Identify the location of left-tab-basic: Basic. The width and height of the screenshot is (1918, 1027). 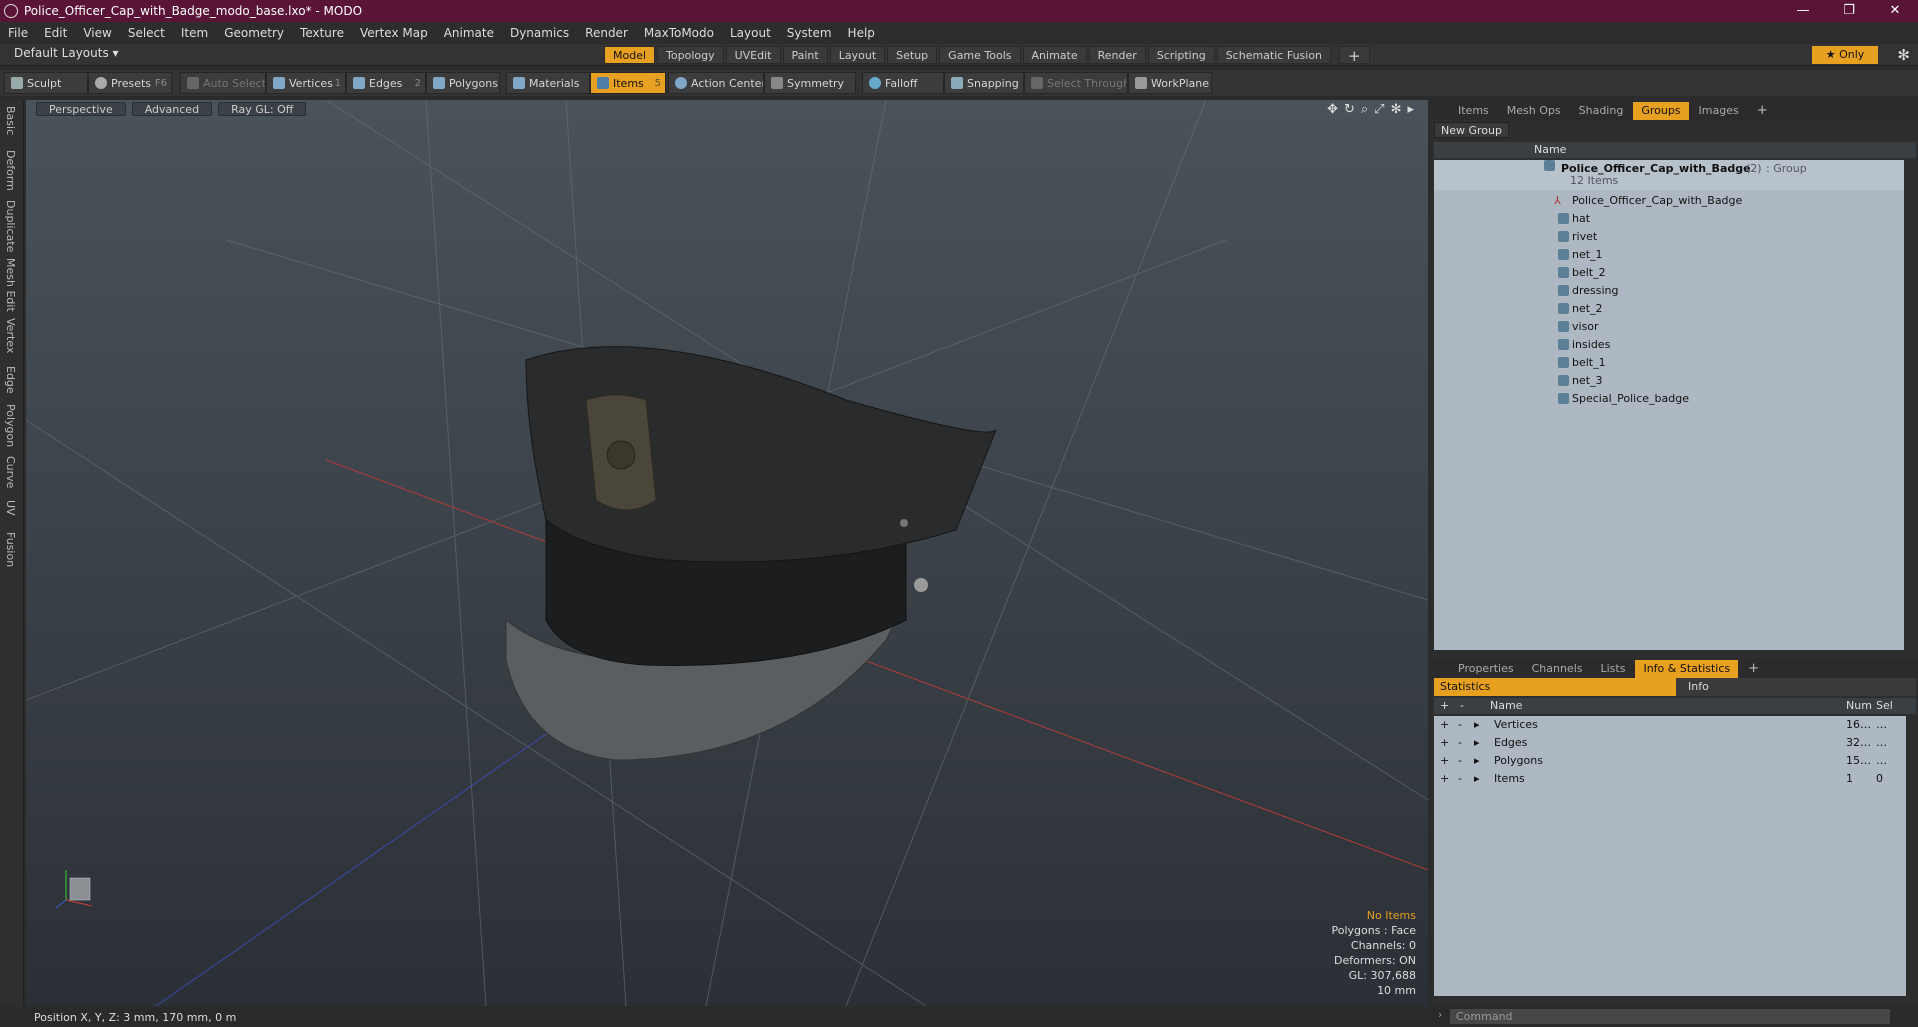
(10, 120).